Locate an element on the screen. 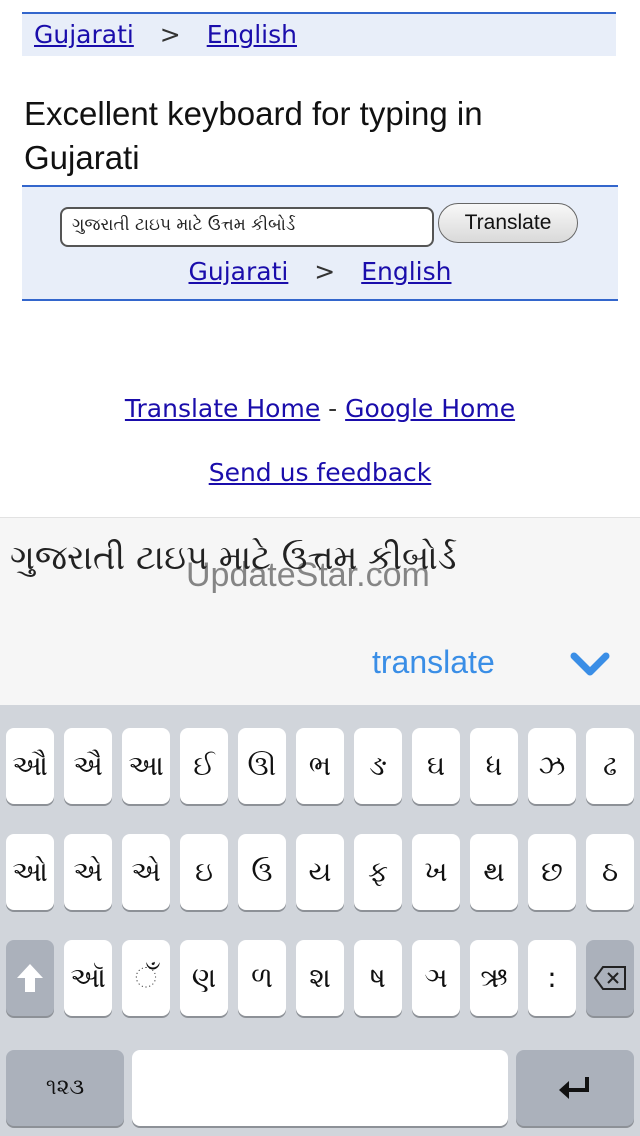  suggestion-translate-label: translate is located at coordinates (433, 662).